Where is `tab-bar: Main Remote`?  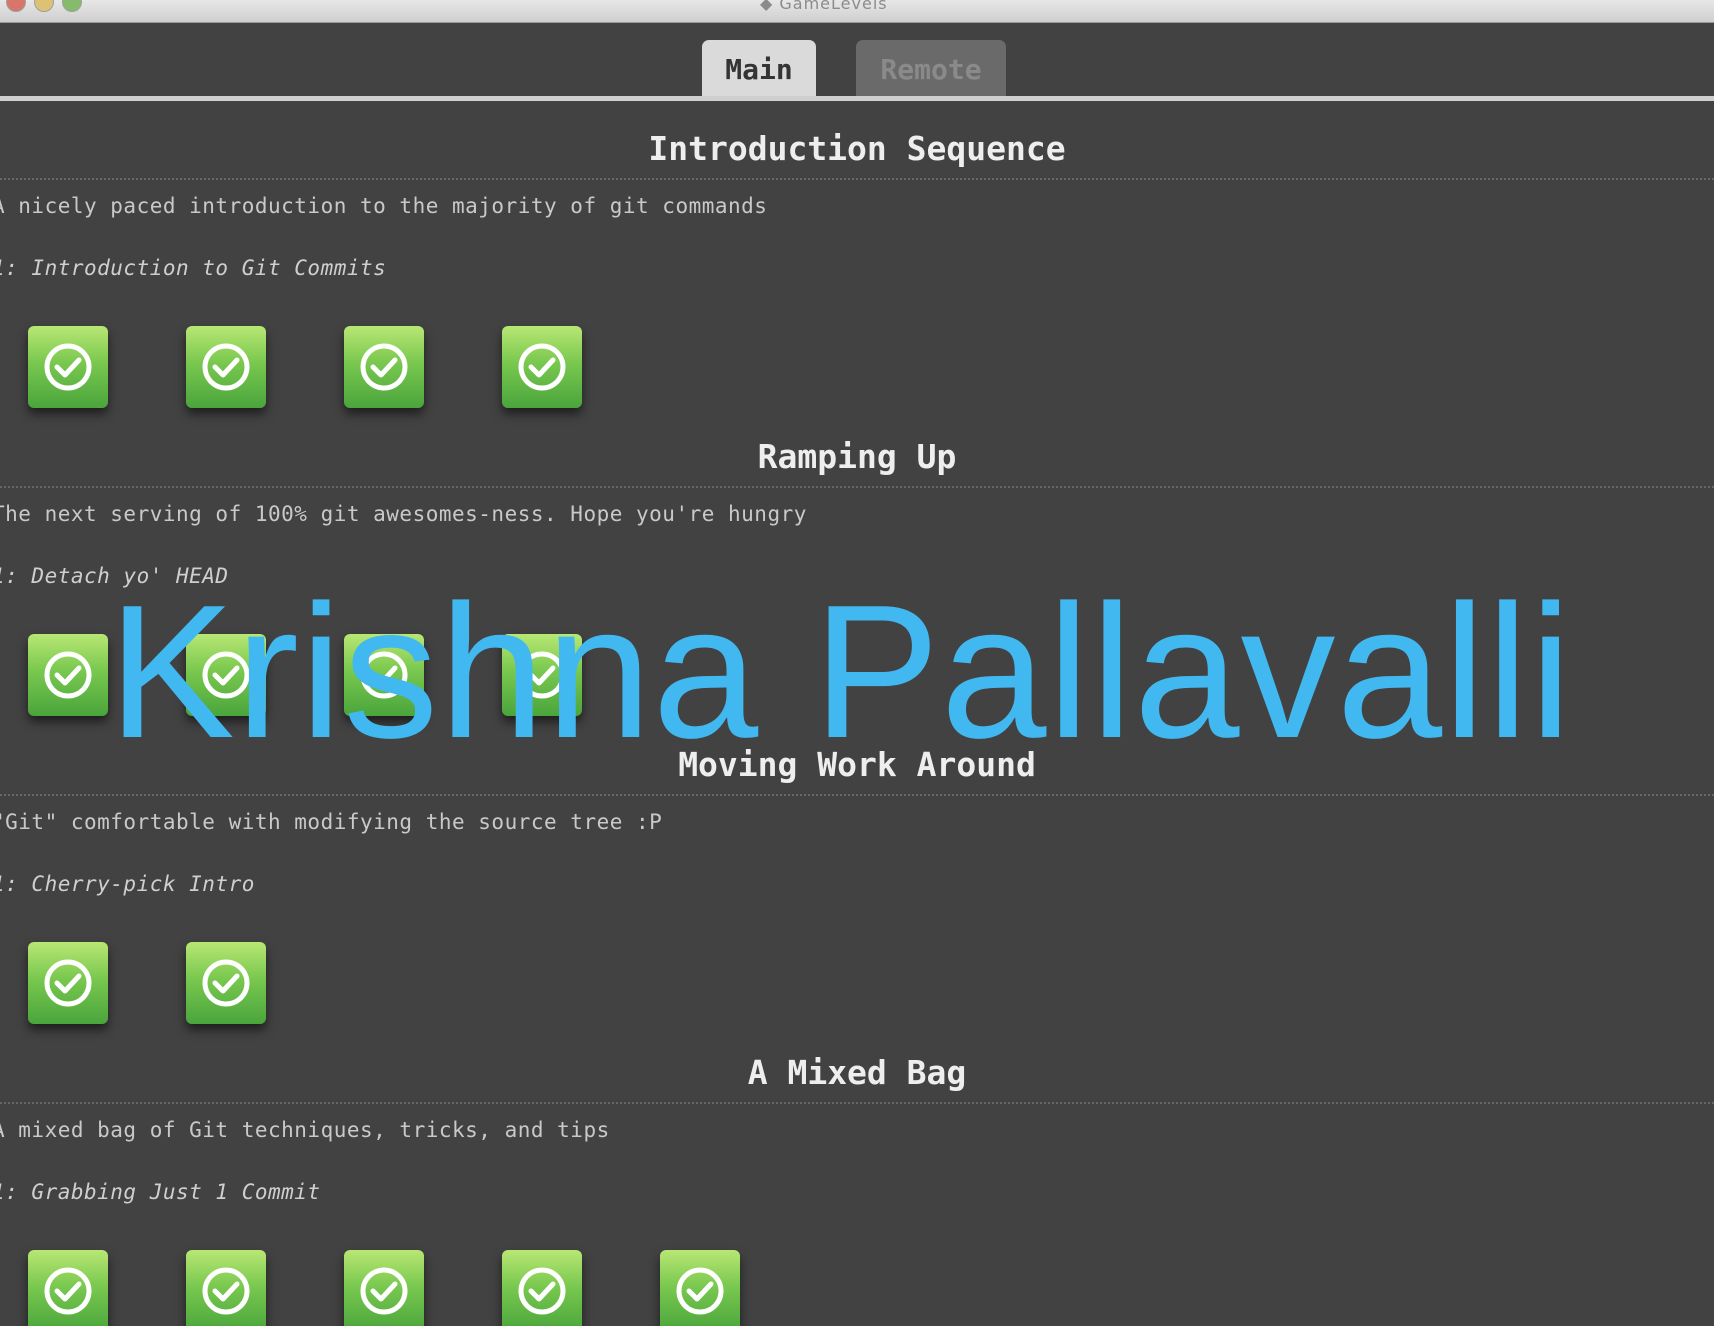 tab-bar: Main Remote is located at coordinates (857, 71).